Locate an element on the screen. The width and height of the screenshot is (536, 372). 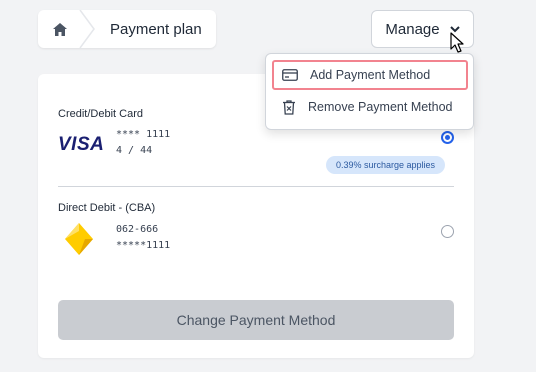
menu-item-label: Add Payment Method is located at coordinates (370, 75).